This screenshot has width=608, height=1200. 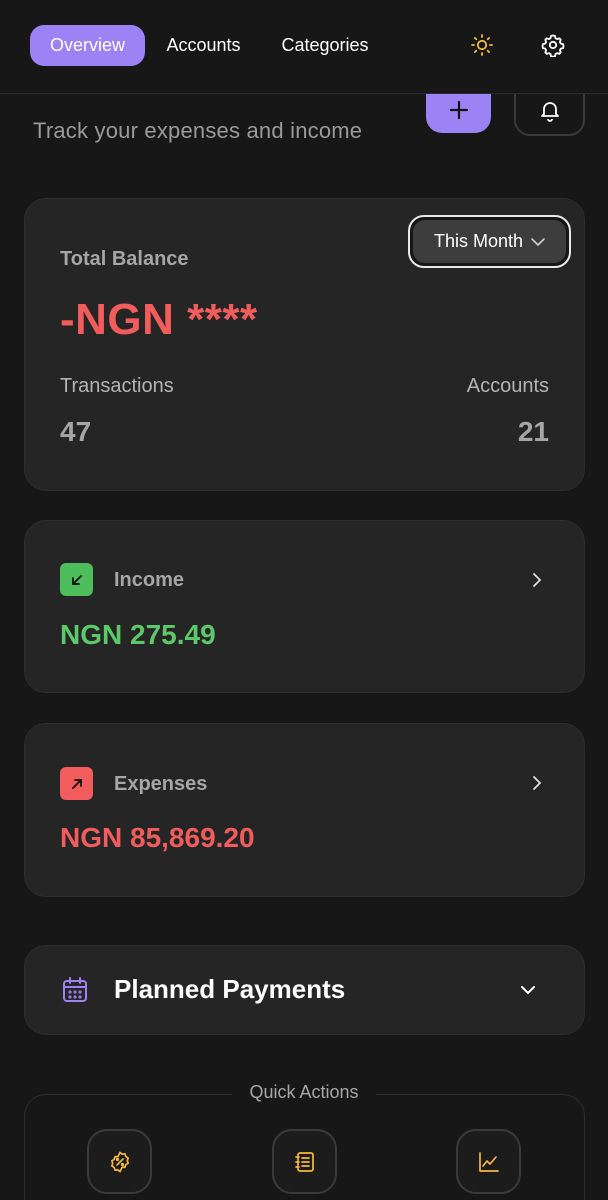 I want to click on plus-icon, so click(x=458, y=109).